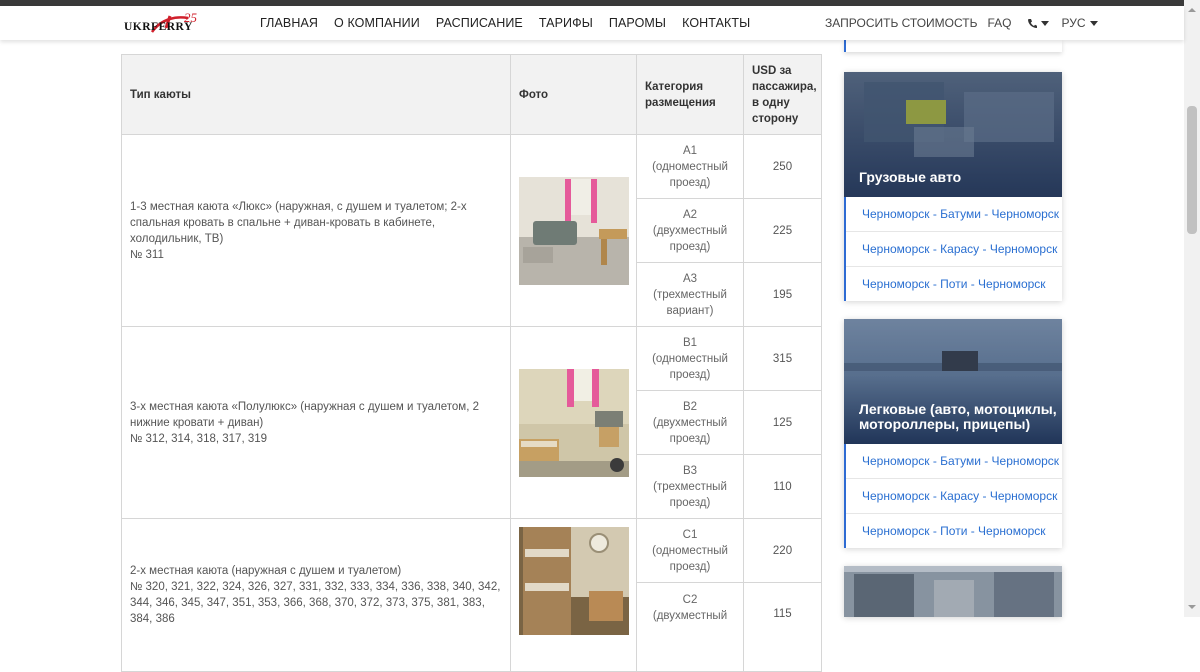 This screenshot has width=1200, height=672. I want to click on price-cell: 110, so click(782, 486).